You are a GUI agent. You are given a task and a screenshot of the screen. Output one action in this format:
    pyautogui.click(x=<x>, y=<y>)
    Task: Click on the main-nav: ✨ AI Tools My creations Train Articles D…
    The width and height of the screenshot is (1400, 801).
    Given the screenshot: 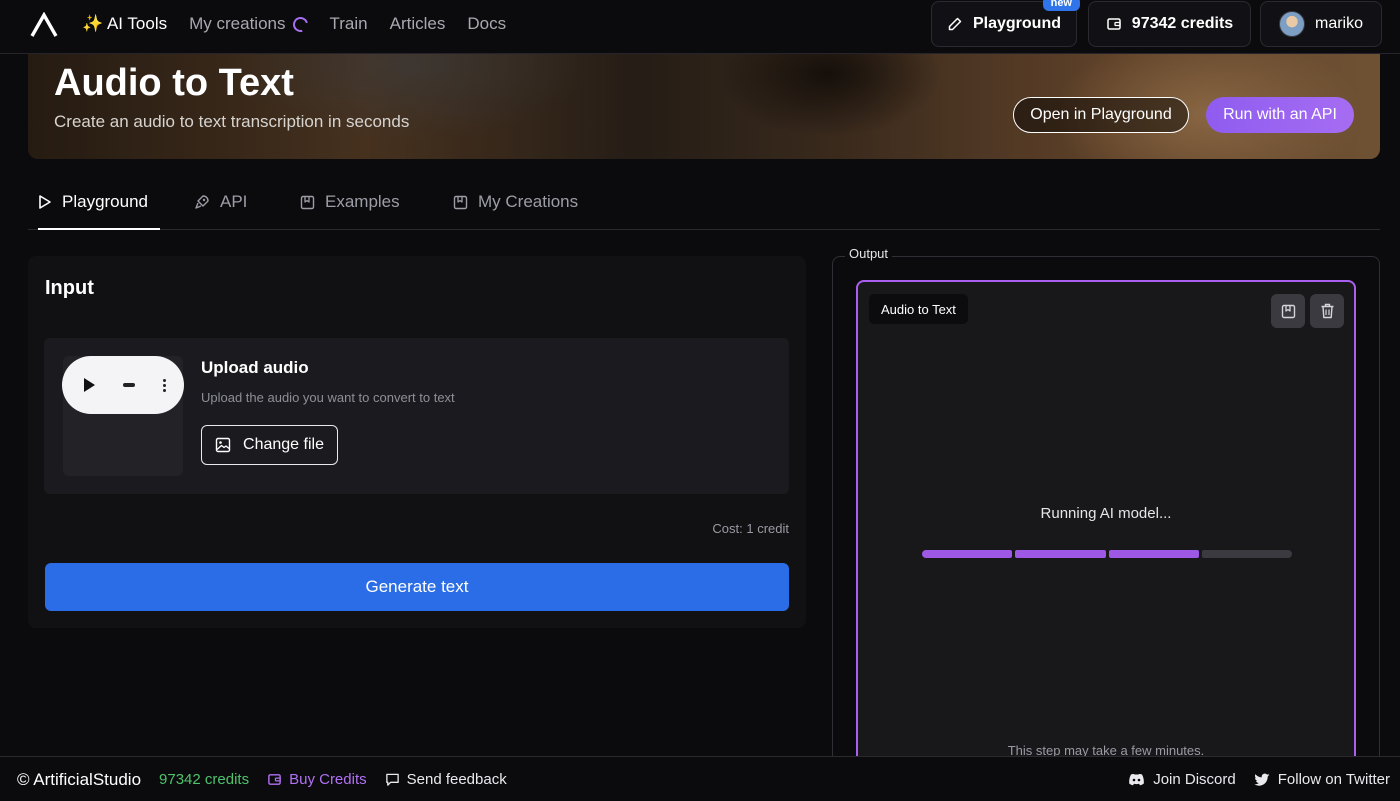 What is the action you would take?
    pyautogui.click(x=294, y=24)
    